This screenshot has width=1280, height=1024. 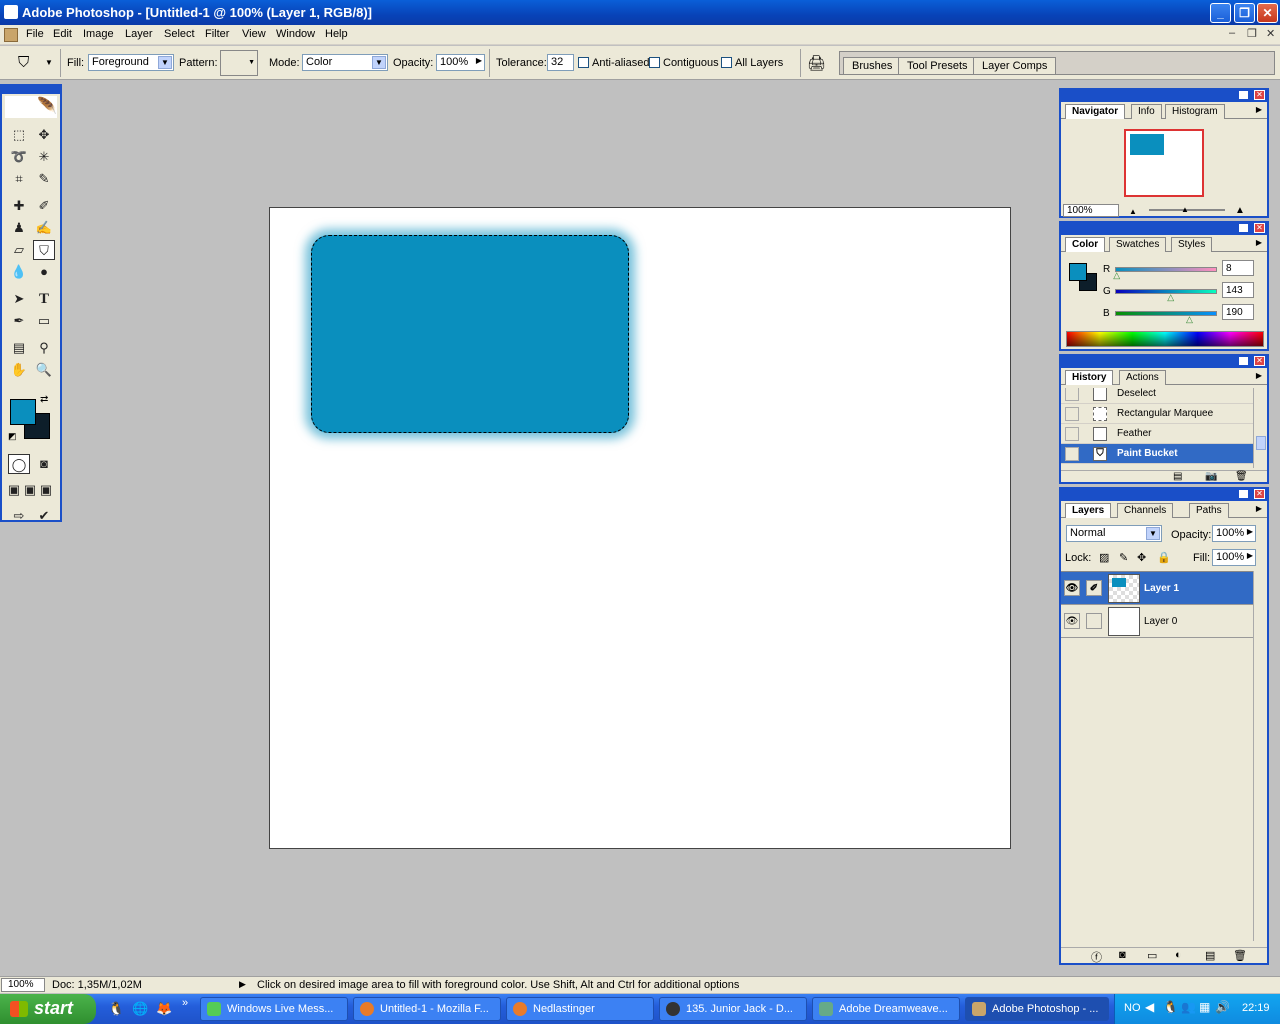 I want to click on menu-image: Image, so click(x=98, y=34).